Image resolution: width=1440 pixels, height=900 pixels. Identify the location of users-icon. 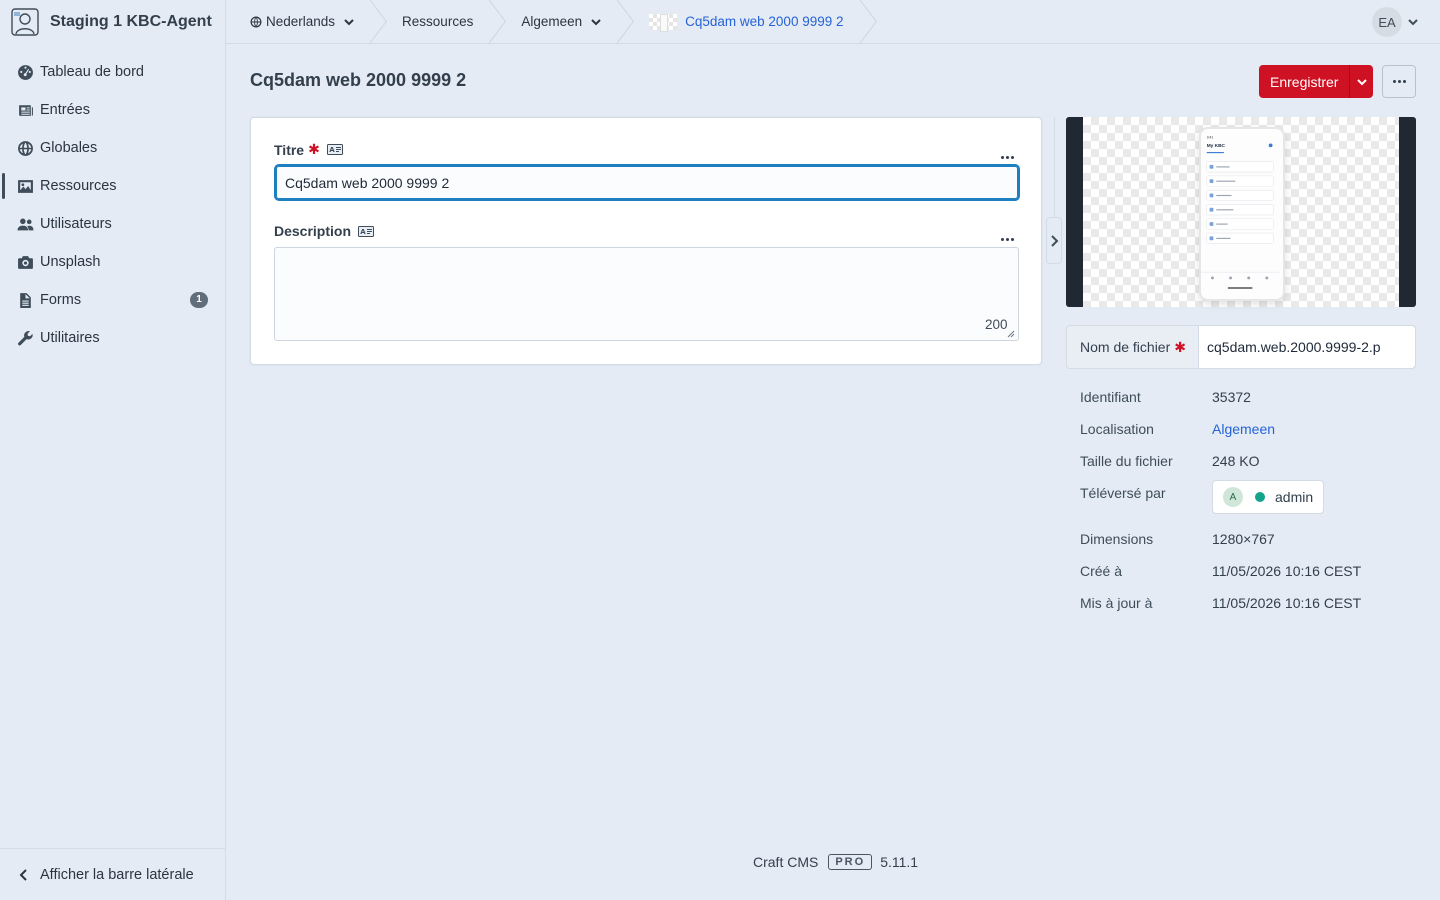
(25, 224).